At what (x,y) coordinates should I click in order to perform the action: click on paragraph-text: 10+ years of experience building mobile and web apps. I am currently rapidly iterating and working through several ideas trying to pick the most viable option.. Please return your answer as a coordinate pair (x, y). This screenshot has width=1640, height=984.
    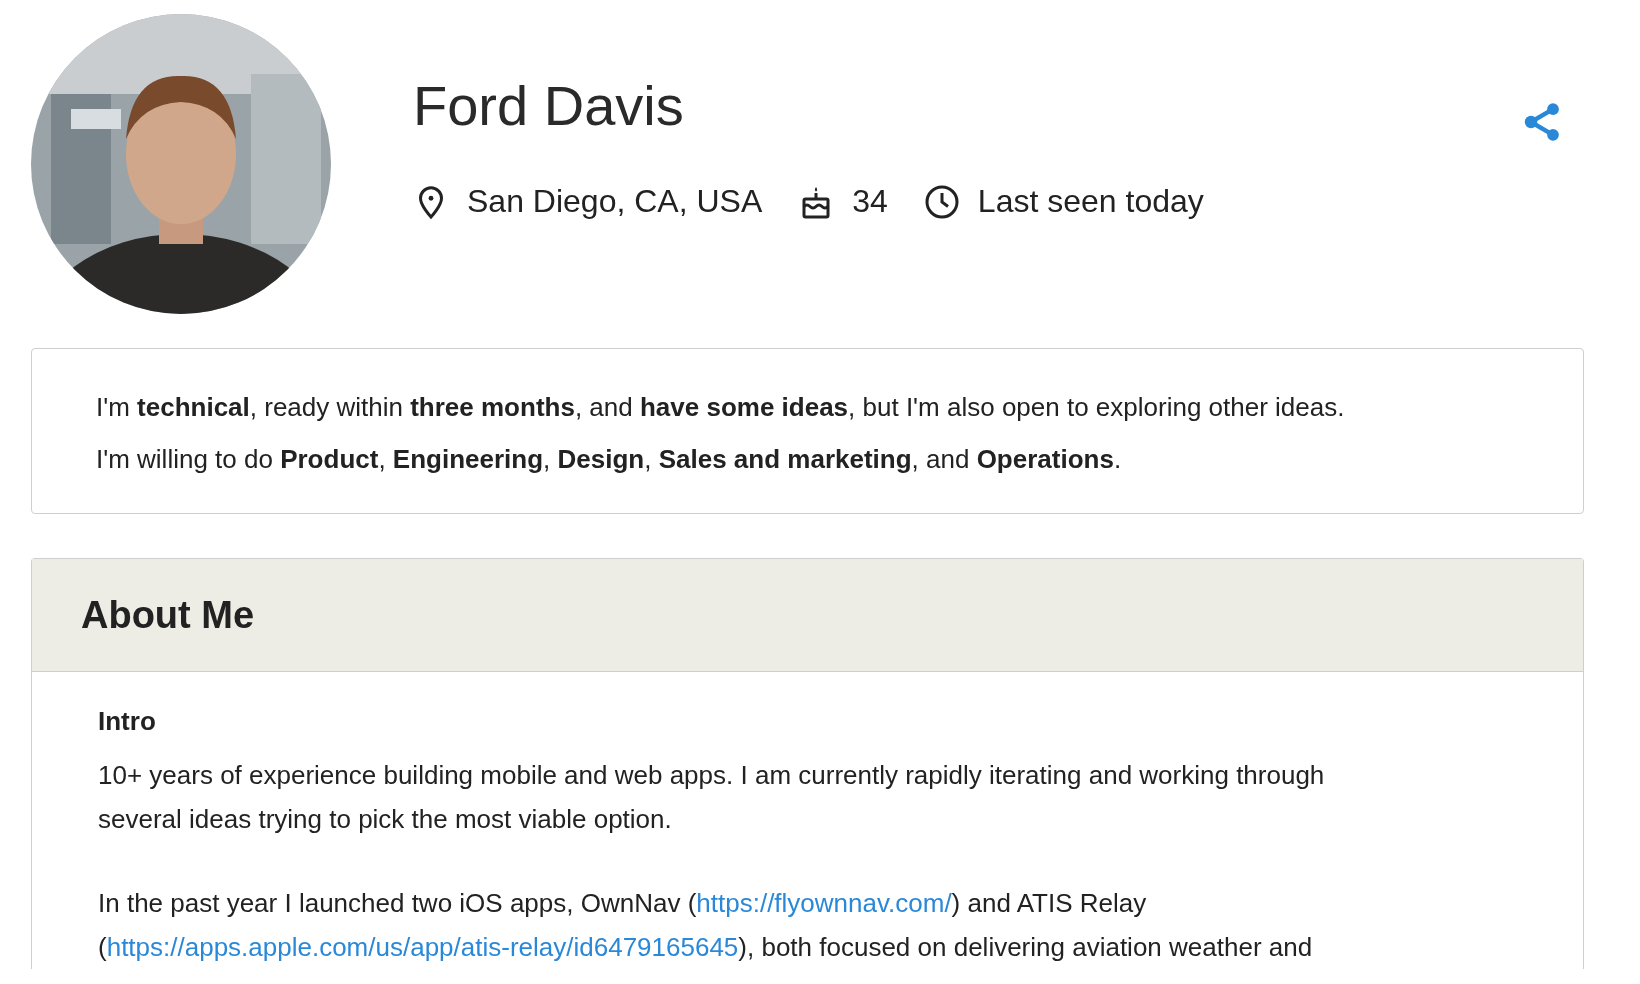
    Looking at the image, I should click on (712, 797).